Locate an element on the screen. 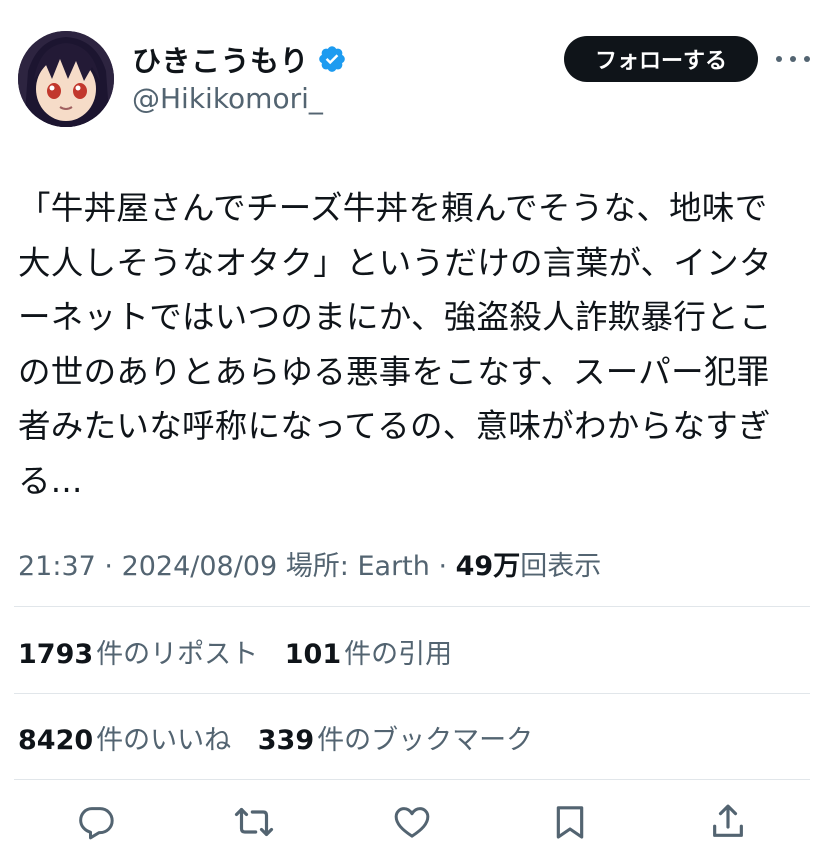 The height and width of the screenshot is (863, 828). quotes-stat: 101 件の引用 is located at coordinates (368, 654).